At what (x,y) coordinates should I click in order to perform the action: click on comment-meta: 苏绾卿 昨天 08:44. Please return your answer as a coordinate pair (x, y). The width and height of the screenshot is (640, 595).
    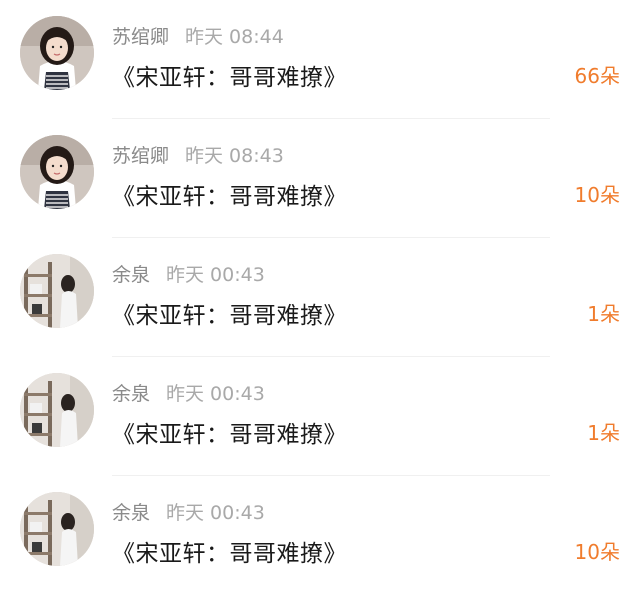
    Looking at the image, I should click on (198, 35).